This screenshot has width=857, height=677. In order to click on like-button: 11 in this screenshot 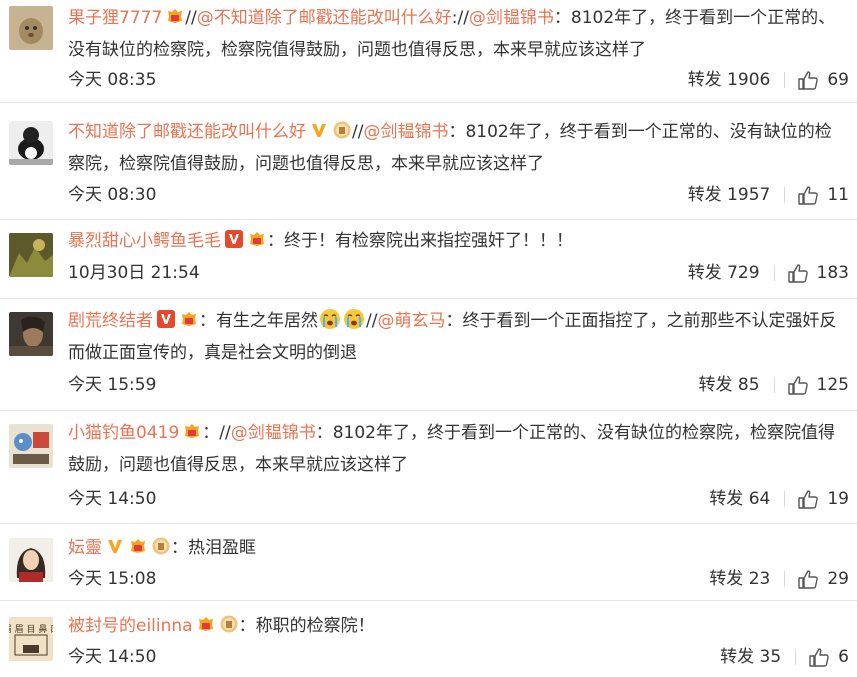, I will do `click(823, 195)`.